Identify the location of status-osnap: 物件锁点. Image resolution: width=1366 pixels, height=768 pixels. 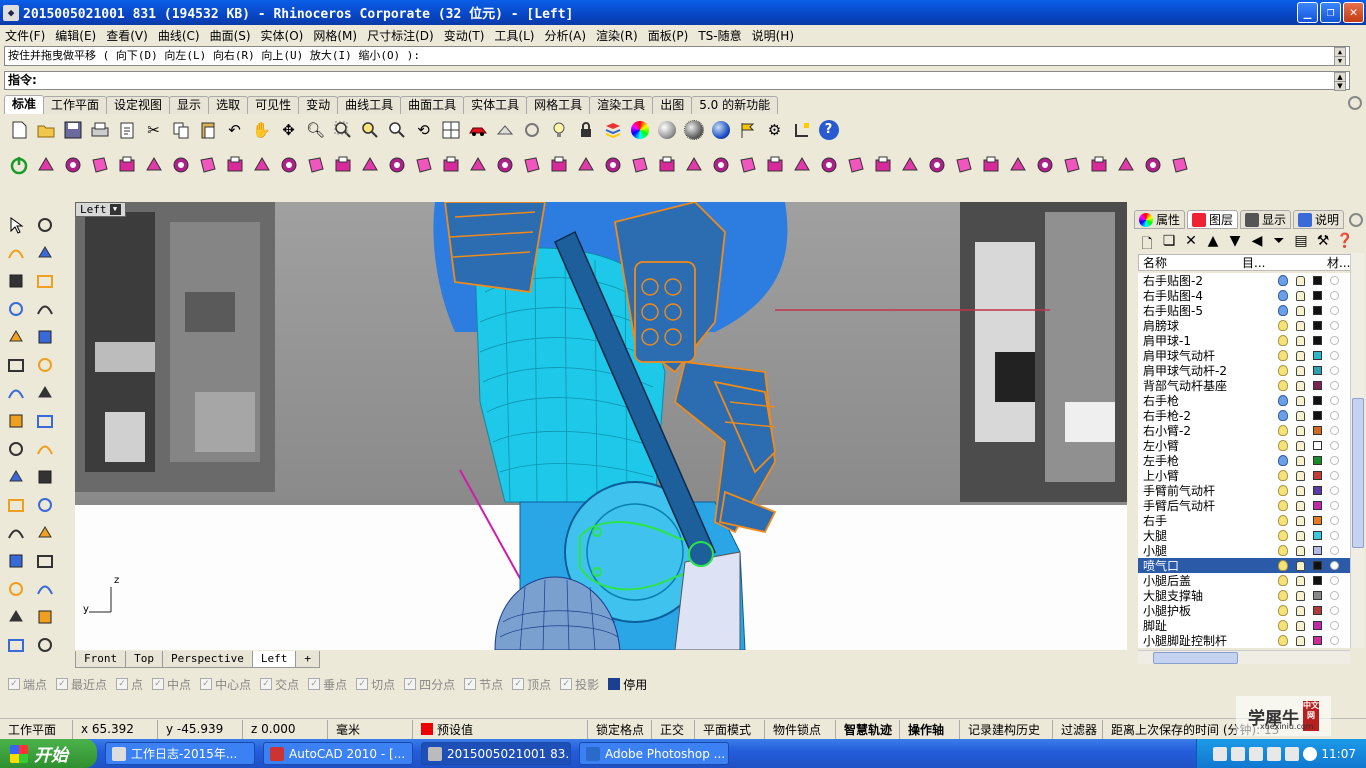
(800, 729).